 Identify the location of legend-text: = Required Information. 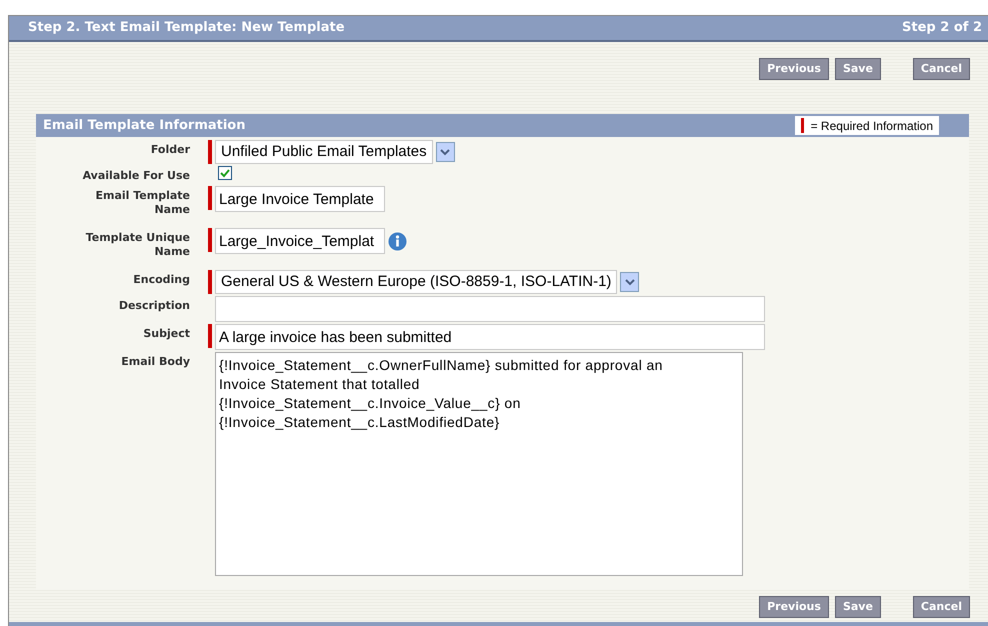
(871, 126).